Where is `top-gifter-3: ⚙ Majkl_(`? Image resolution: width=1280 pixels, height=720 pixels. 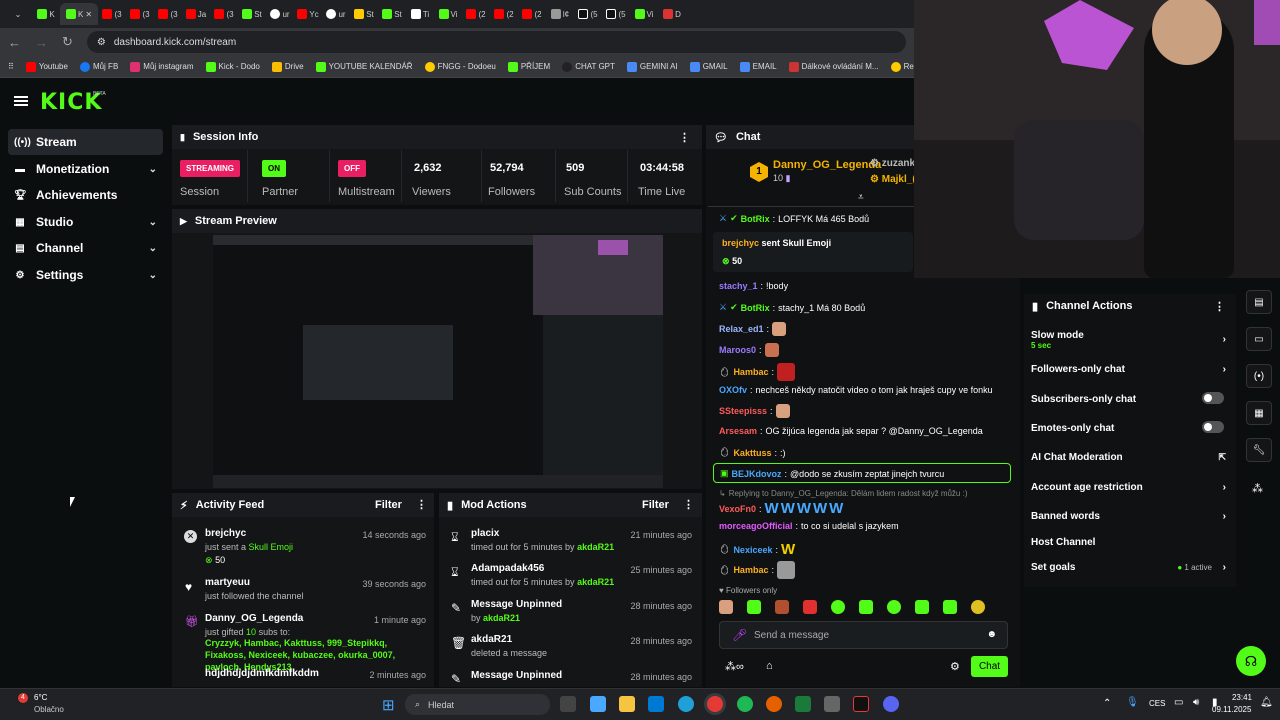 top-gifter-3: ⚙ Majkl_( is located at coordinates (893, 179).